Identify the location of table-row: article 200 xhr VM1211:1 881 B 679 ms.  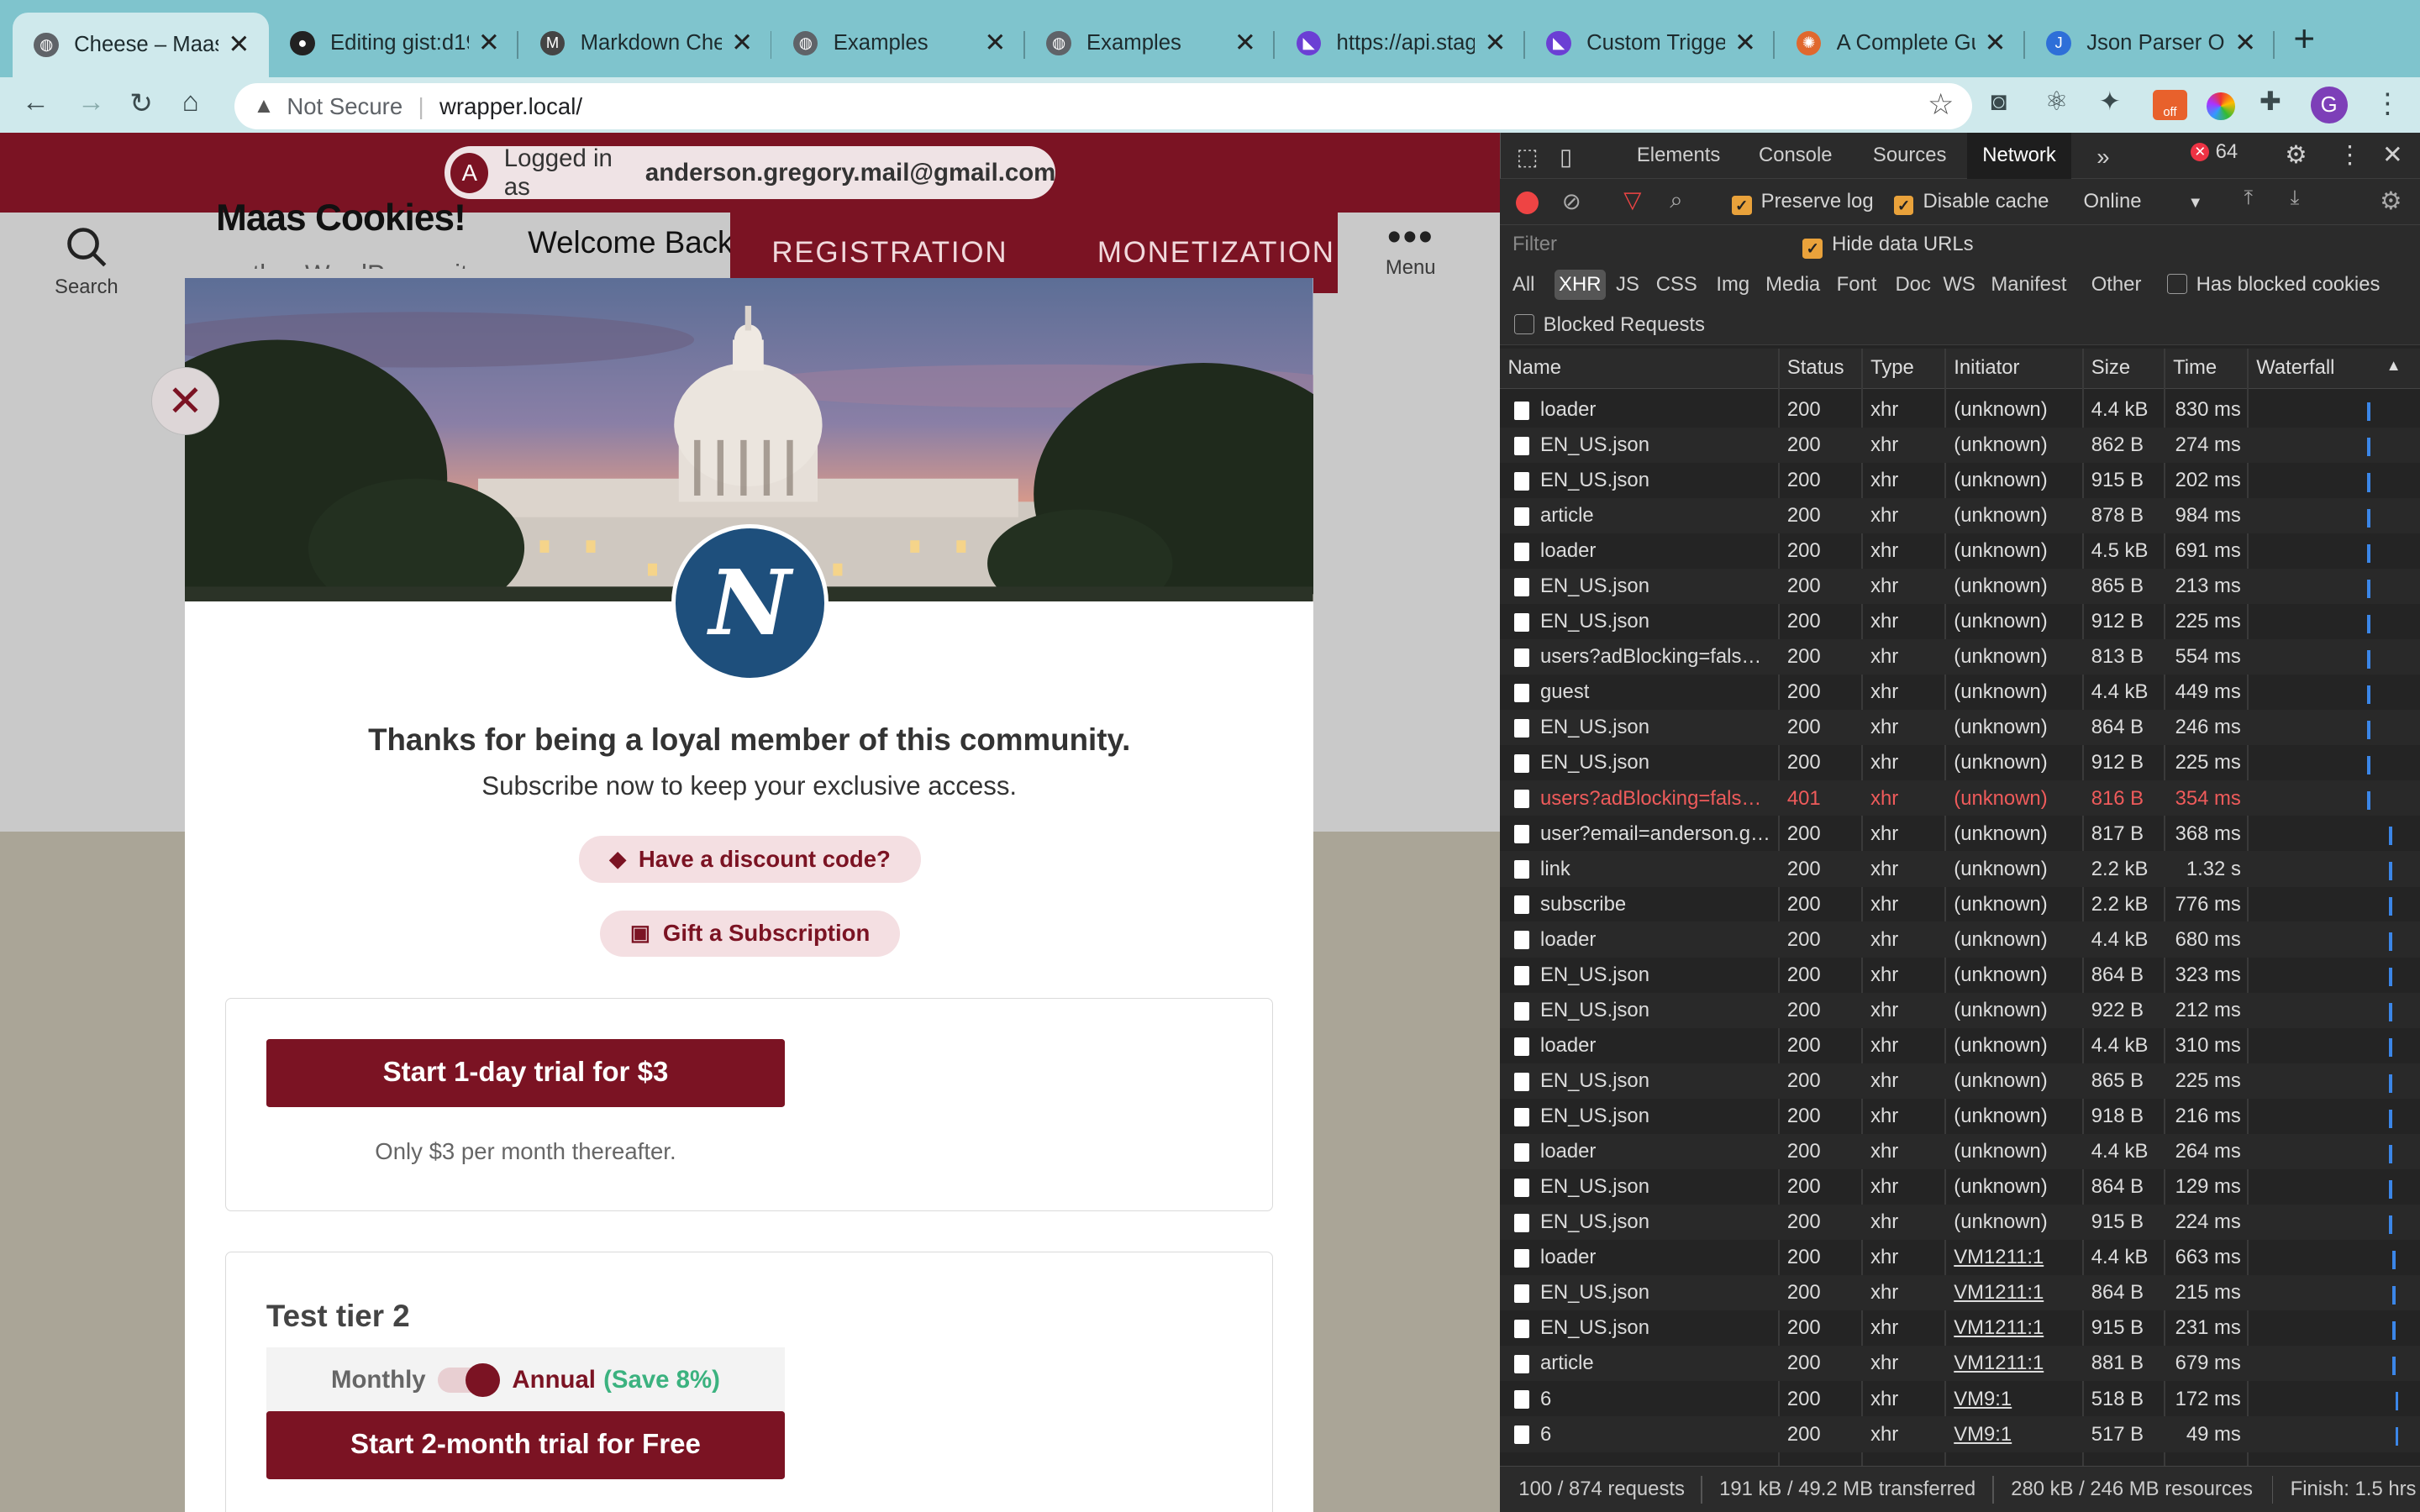
(1960, 1364).